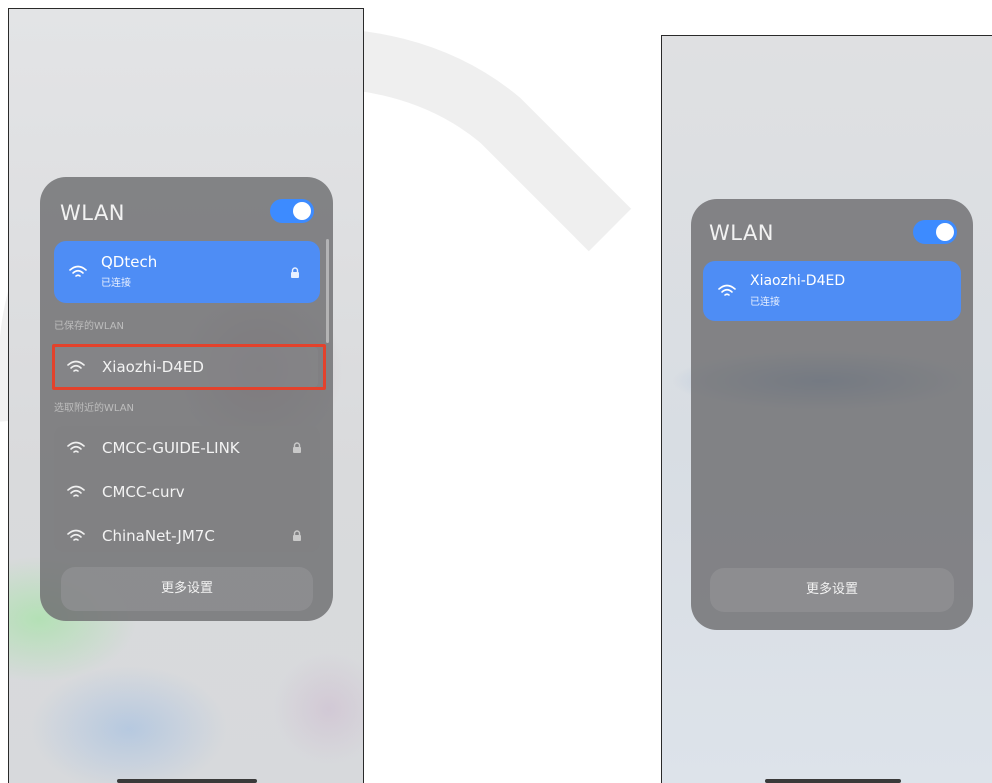 The height and width of the screenshot is (783, 992). Describe the element at coordinates (143, 492) in the screenshot. I see `nearby-network-name: CMCC-curv` at that location.